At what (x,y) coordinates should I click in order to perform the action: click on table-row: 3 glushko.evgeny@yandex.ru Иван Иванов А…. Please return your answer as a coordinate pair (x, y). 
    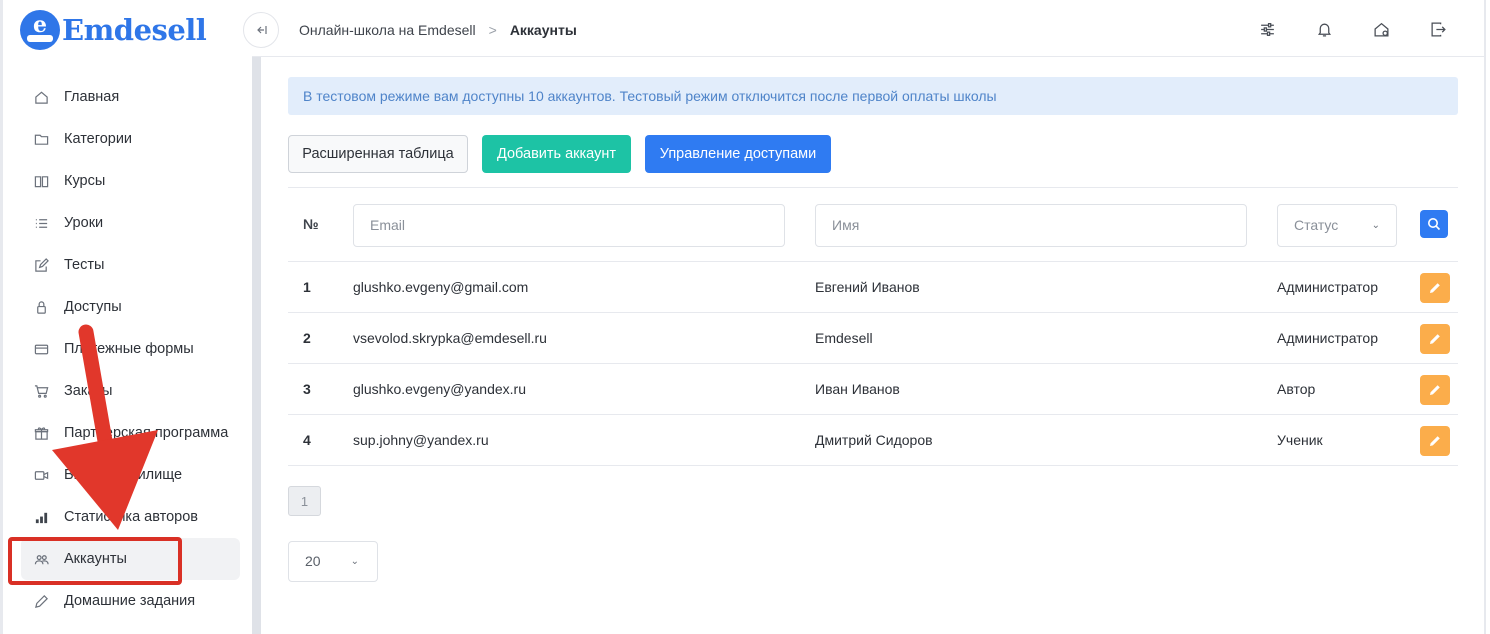
    Looking at the image, I should click on (873, 389).